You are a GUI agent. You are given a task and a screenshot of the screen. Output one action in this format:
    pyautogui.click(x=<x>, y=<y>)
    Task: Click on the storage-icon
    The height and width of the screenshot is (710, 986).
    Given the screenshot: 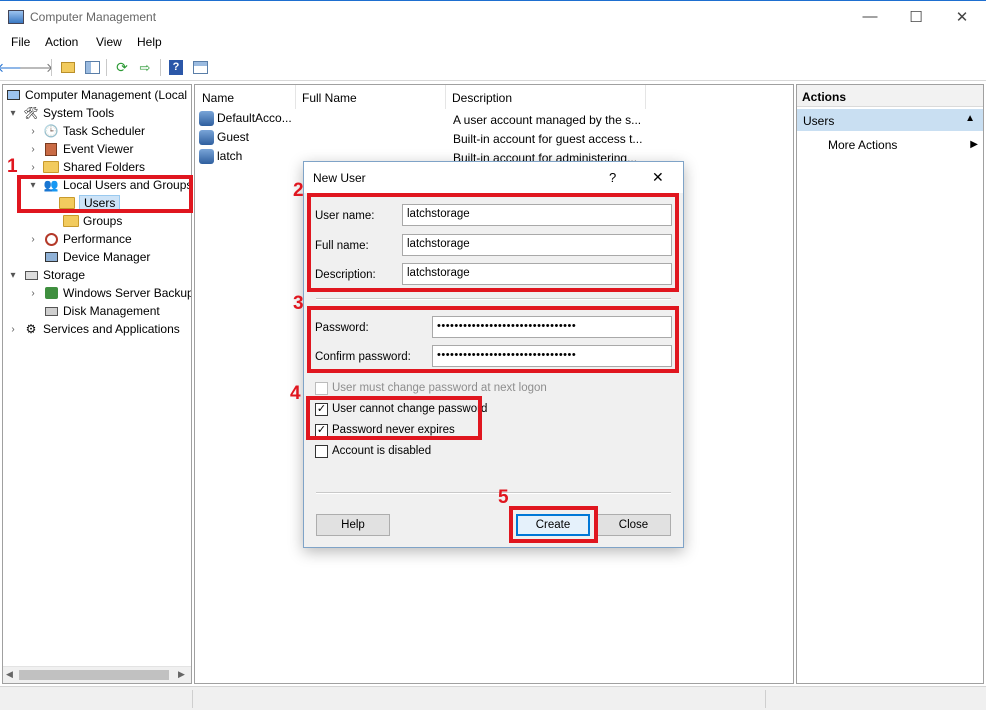 What is the action you would take?
    pyautogui.click(x=31, y=275)
    